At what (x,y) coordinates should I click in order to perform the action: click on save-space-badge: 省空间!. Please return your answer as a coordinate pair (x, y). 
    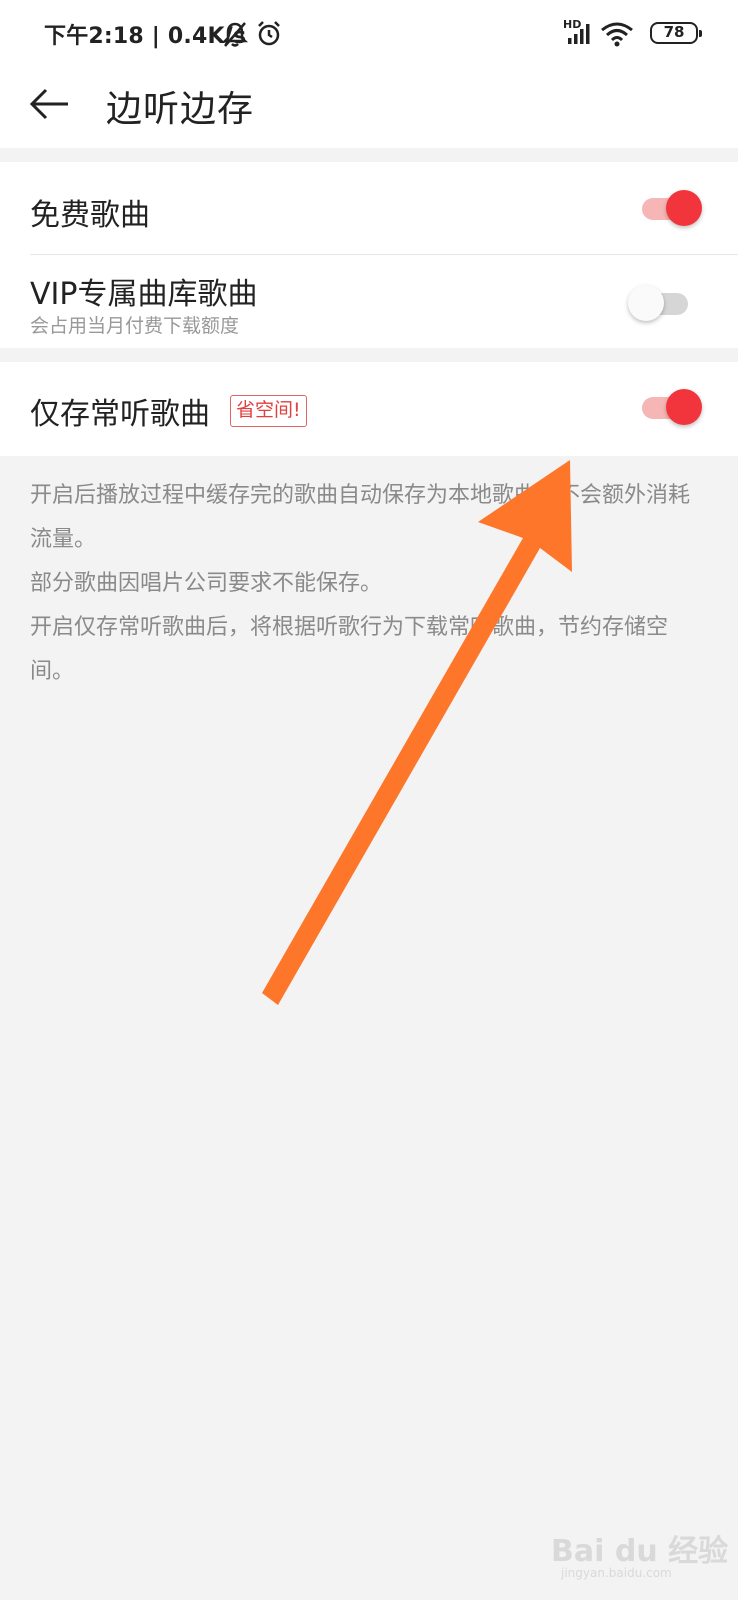
    Looking at the image, I should click on (268, 411).